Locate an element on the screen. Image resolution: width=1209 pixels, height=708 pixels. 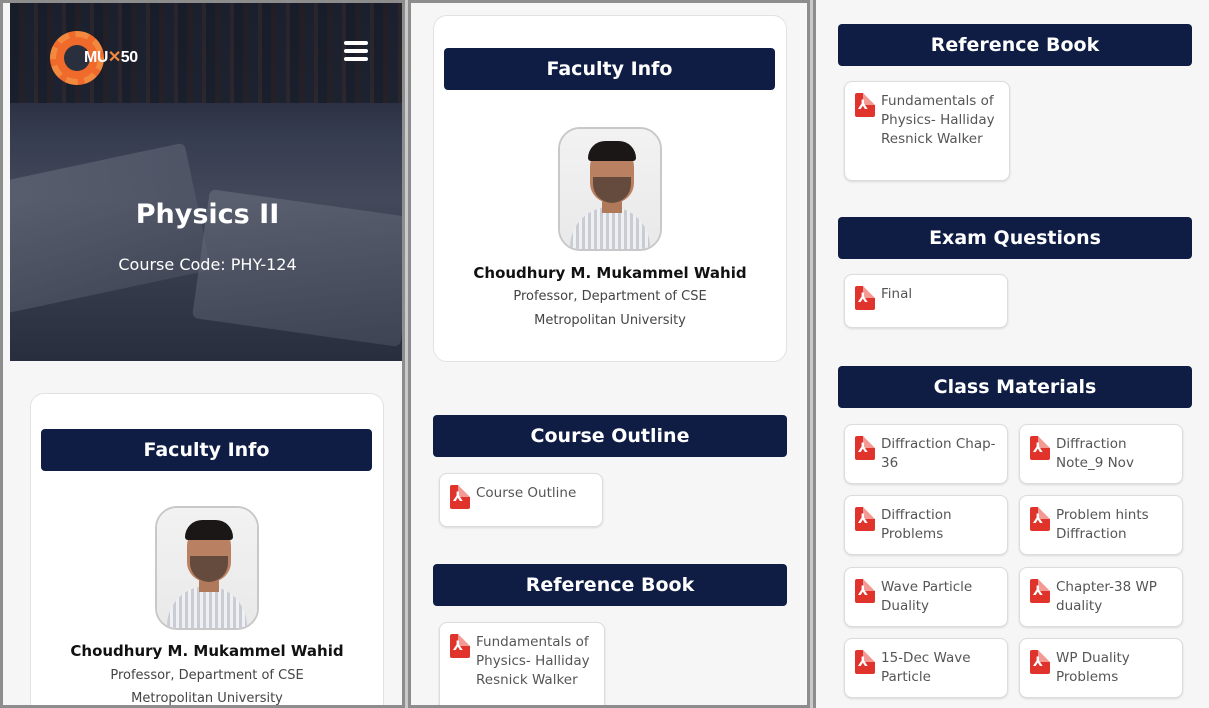
file-label: 15-Dec Wave Particle is located at coordinates (926, 667).